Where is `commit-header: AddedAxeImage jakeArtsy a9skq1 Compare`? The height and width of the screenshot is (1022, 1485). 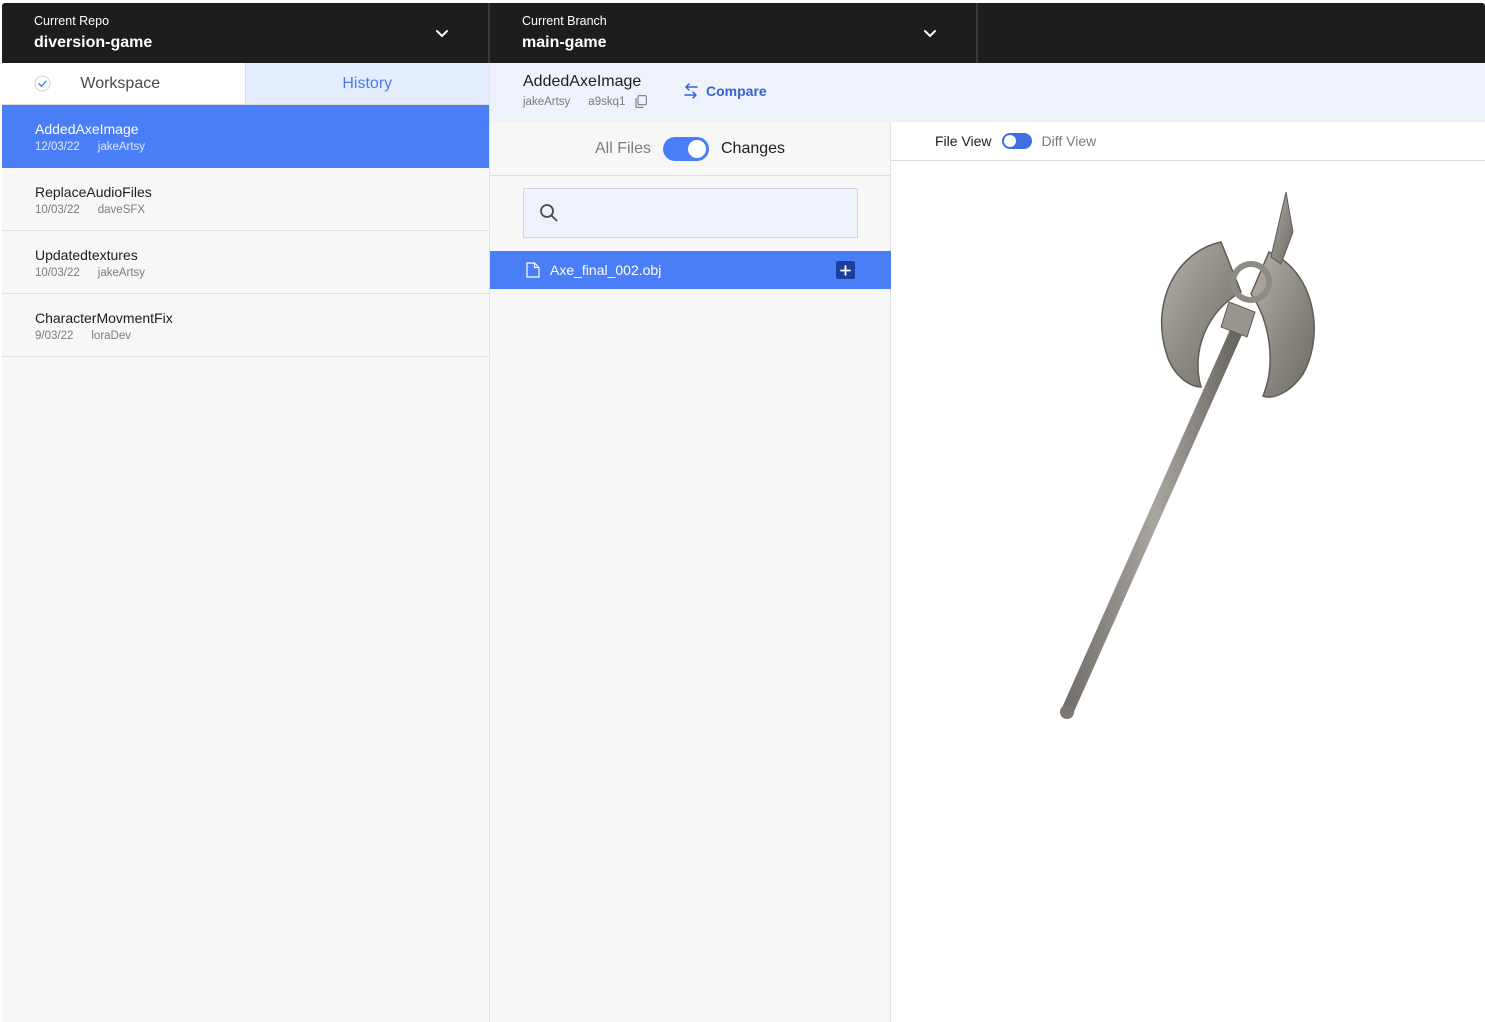 commit-header: AddedAxeImage jakeArtsy a9skq1 Compare is located at coordinates (987, 92).